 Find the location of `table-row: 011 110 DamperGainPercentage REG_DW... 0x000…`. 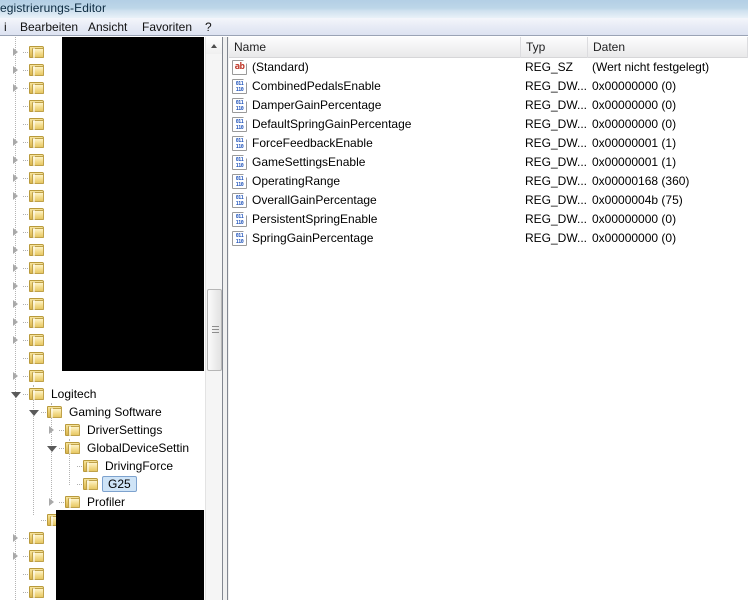

table-row: 011 110 DamperGainPercentage REG_DW... 0x000… is located at coordinates (488, 105).